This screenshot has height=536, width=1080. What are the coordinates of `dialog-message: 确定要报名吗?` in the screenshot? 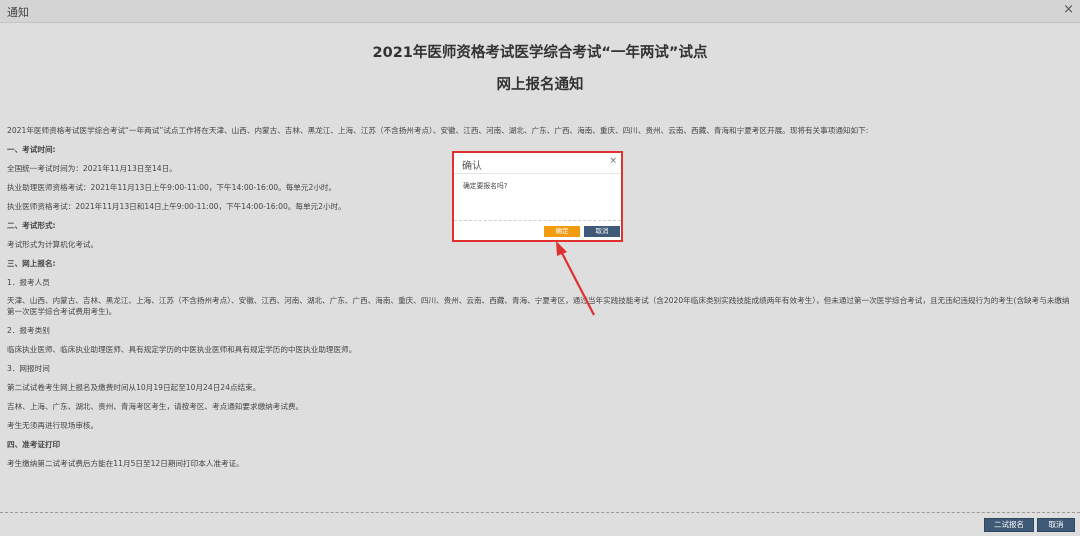 It's located at (485, 186).